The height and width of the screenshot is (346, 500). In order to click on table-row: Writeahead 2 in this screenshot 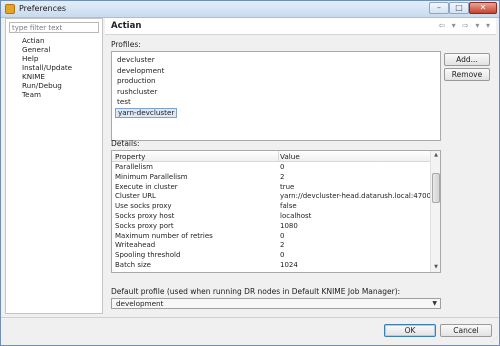, I will do `click(271, 245)`.